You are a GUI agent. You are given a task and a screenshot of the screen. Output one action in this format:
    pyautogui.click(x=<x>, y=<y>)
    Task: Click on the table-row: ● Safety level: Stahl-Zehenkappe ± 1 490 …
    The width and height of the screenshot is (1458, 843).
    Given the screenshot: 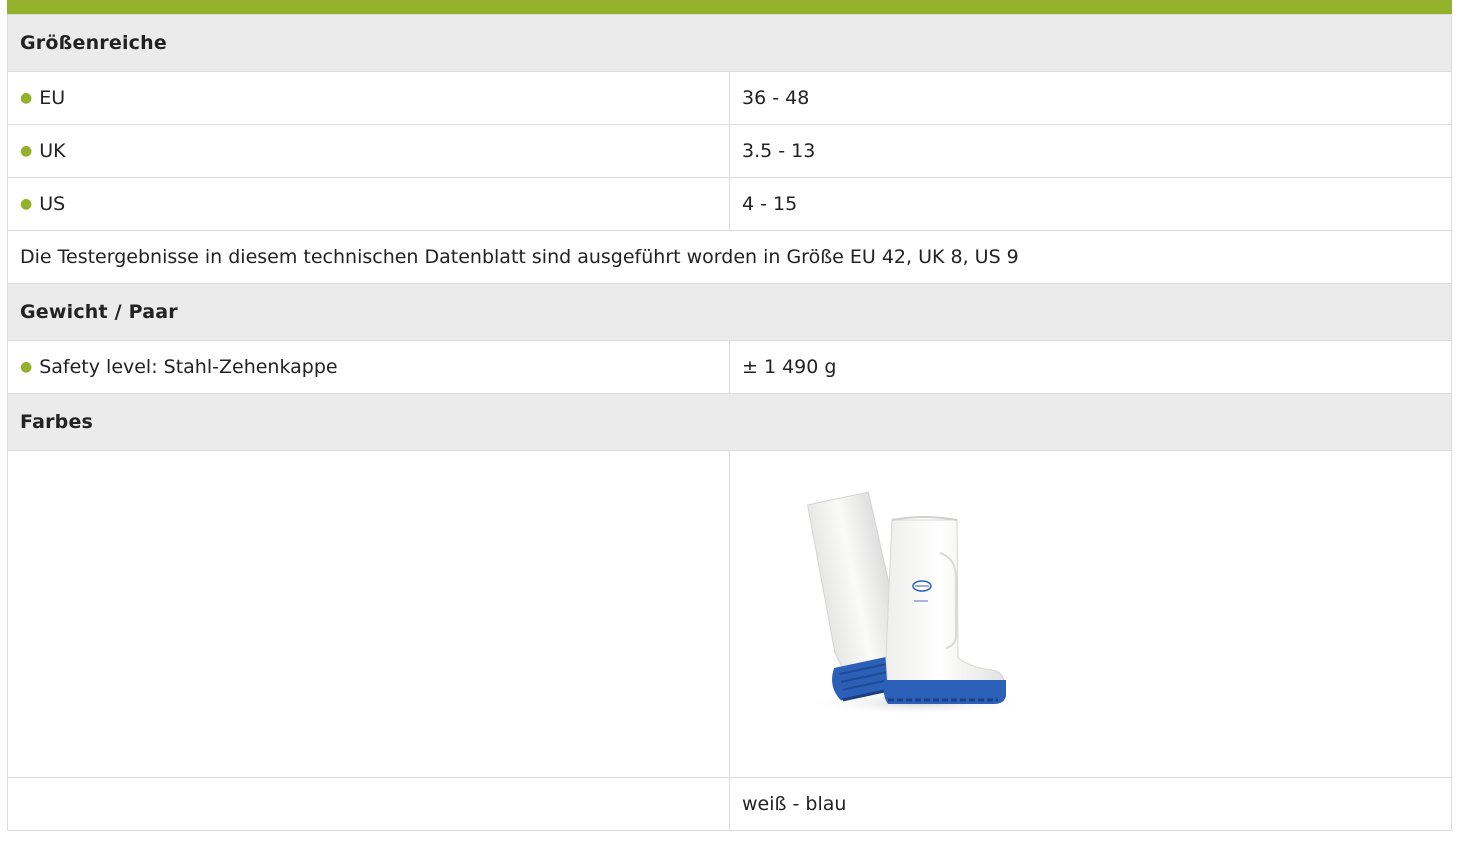 What is the action you would take?
    pyautogui.click(x=729, y=367)
    